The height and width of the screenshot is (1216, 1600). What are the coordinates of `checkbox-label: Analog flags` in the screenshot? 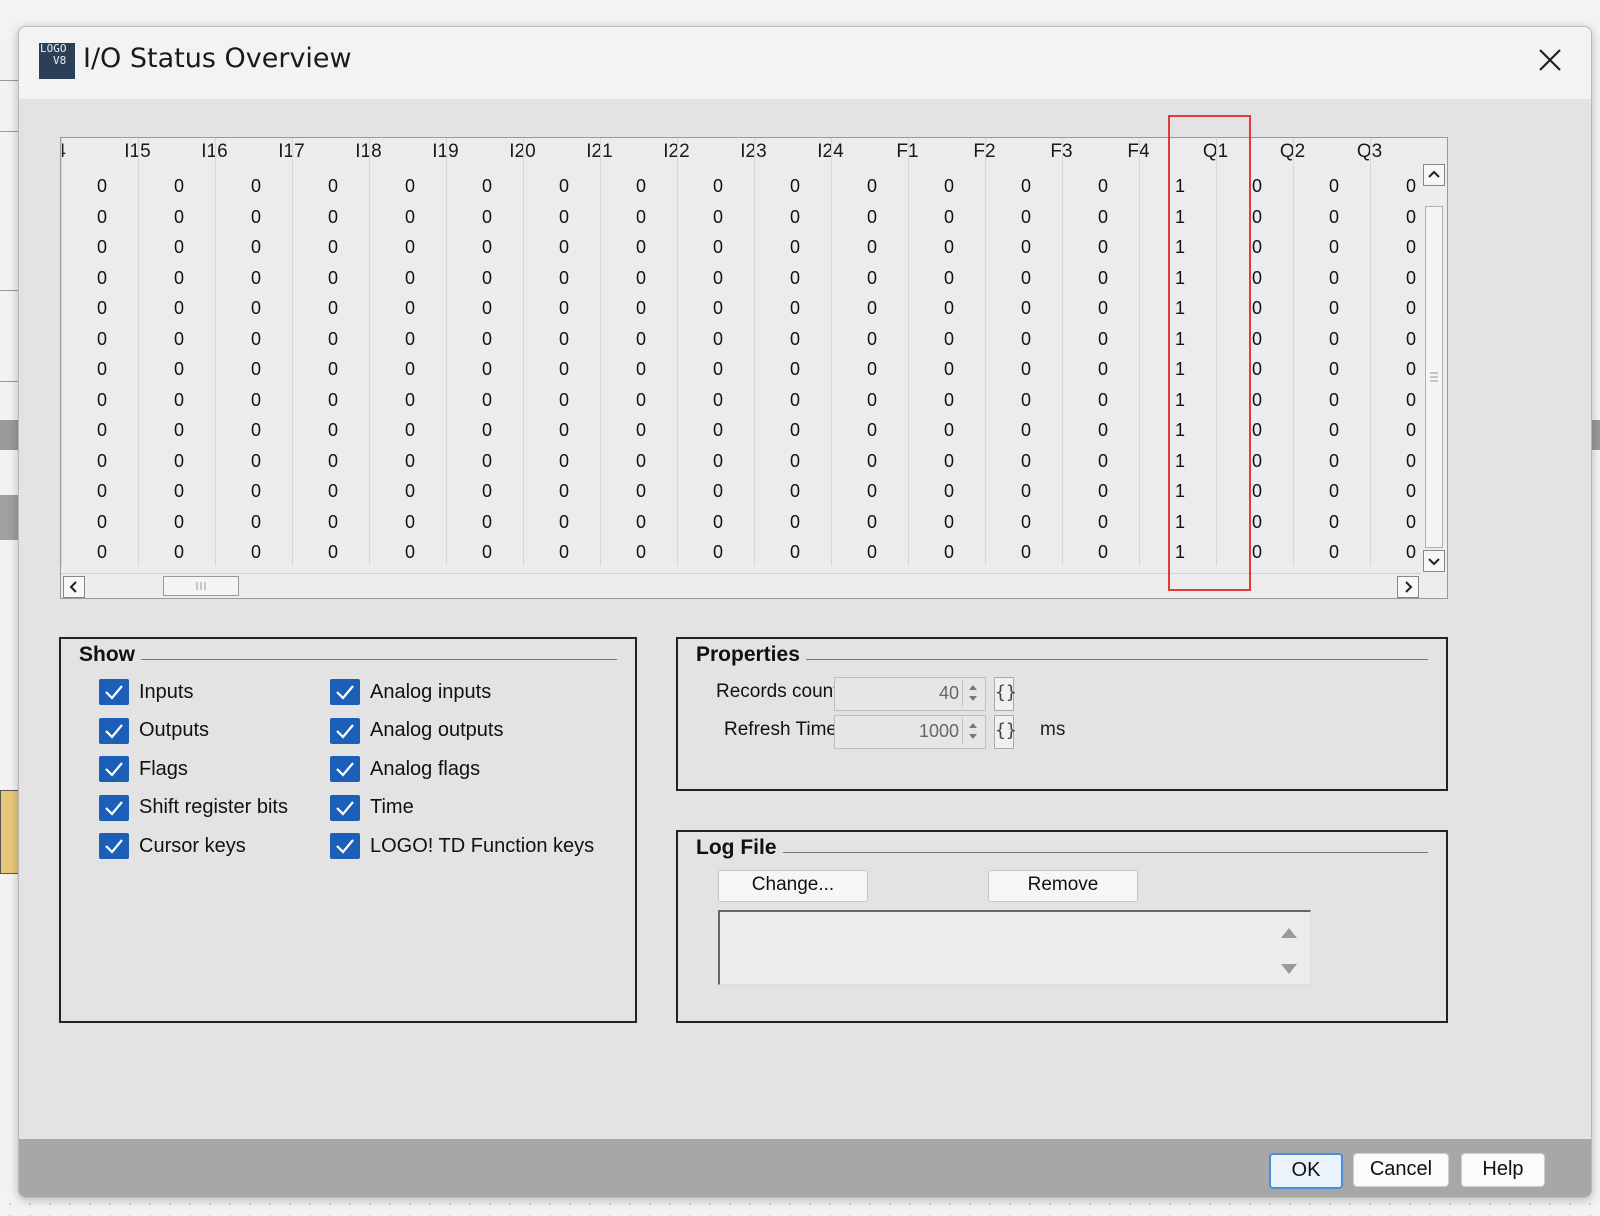 It's located at (425, 768).